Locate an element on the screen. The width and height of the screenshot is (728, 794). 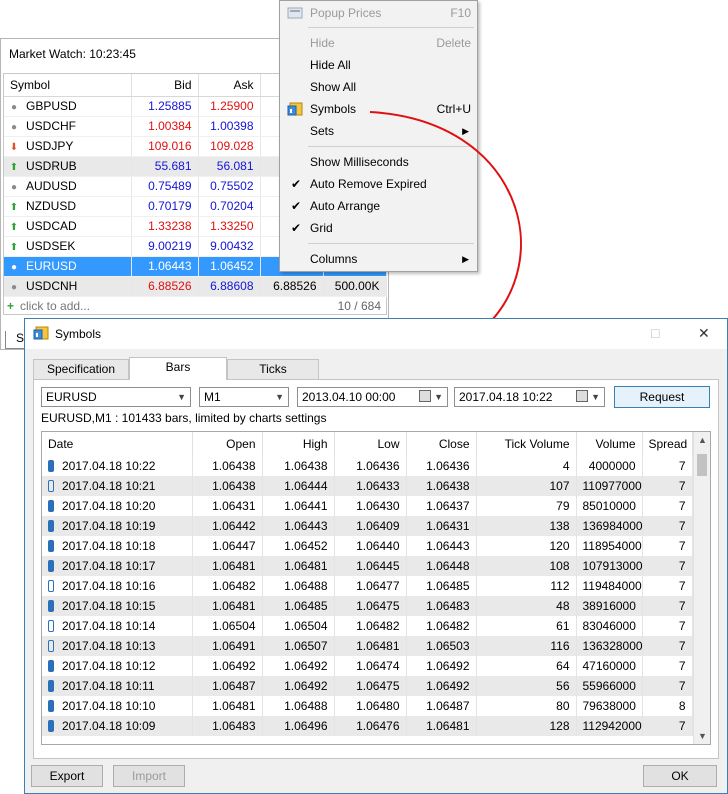
col-symbol-header: Symbol is located at coordinates (68, 85).